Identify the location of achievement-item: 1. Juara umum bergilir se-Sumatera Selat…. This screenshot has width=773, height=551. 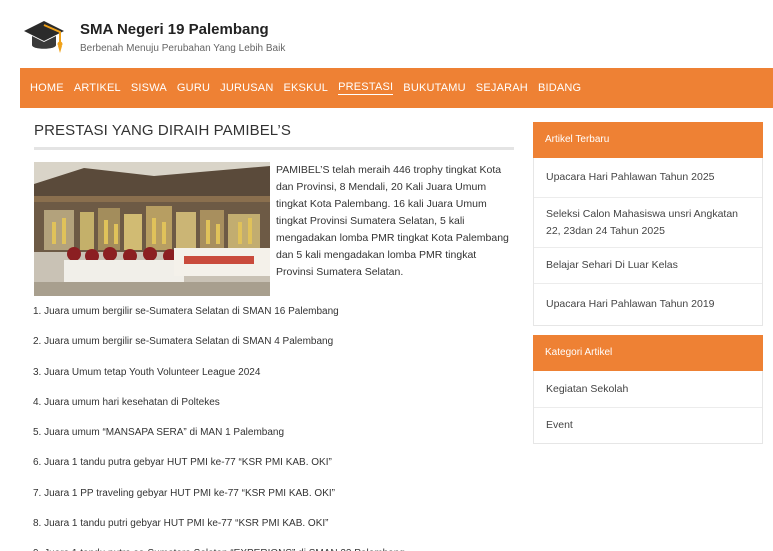
(186, 311).